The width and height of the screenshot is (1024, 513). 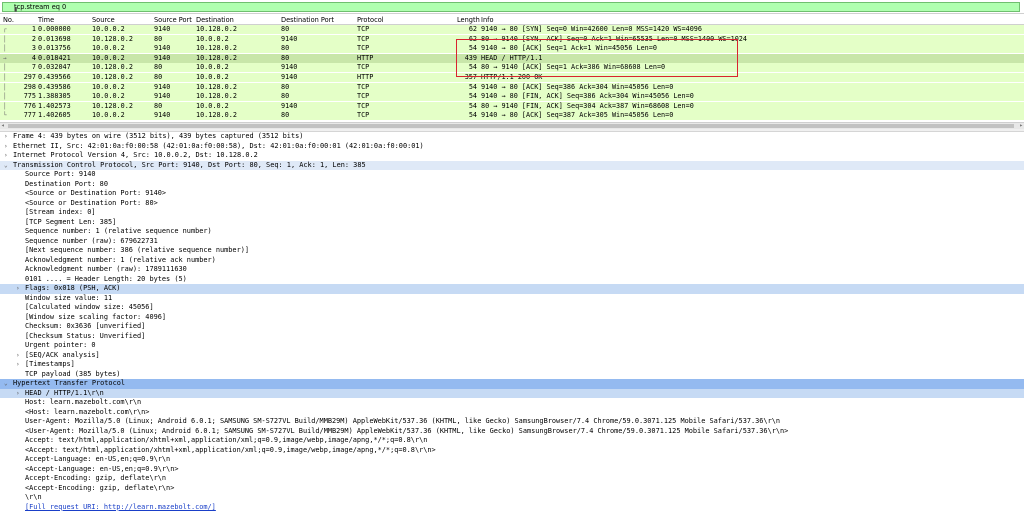 I want to click on detail-text: TCP payload (385 bytes), so click(x=73, y=373).